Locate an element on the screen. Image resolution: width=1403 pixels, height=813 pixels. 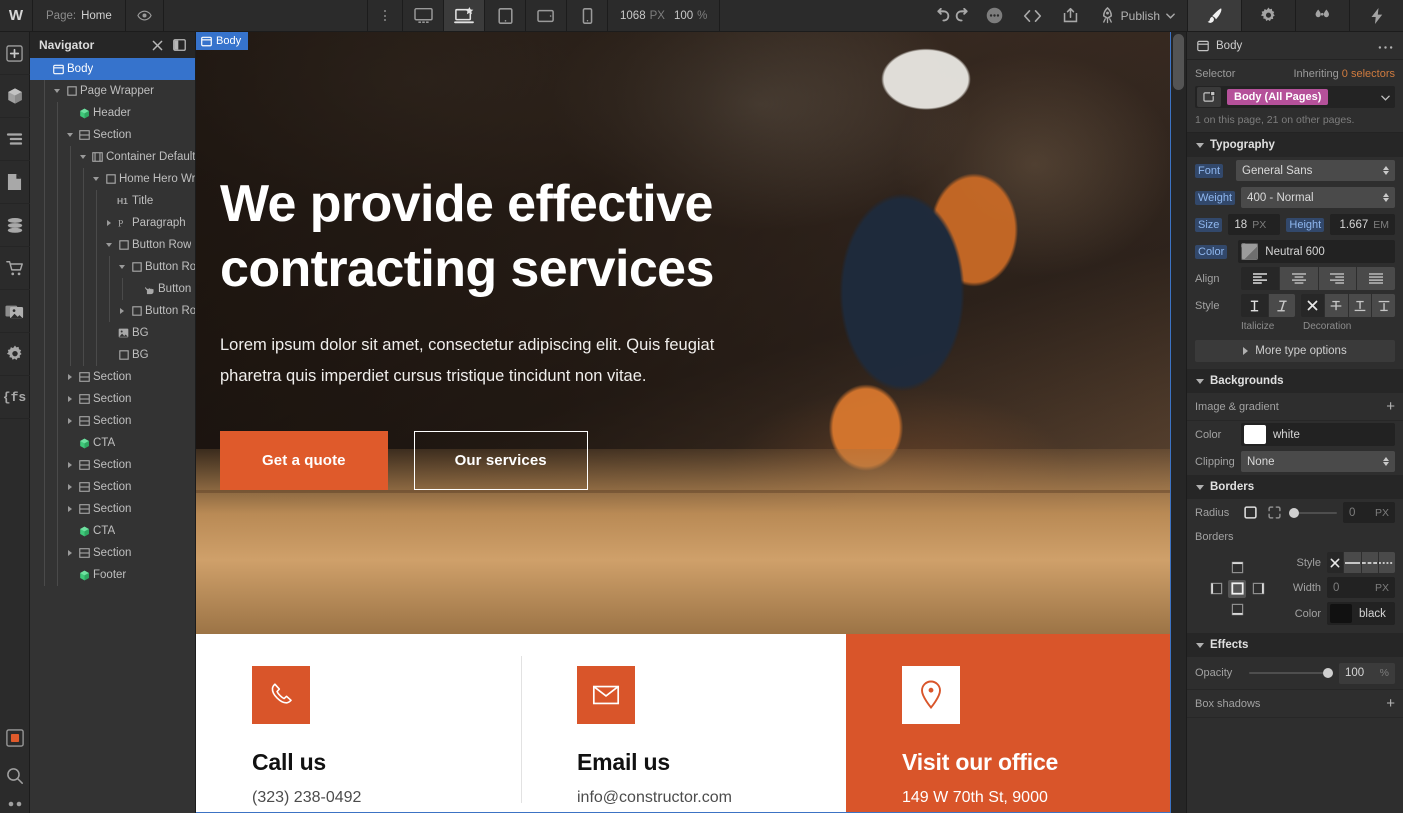
variables-button: {fs is located at coordinates (15, 397).